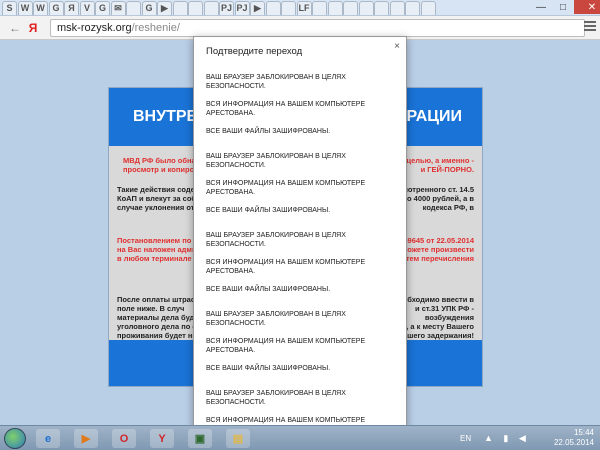 Image resolution: width=600 pixels, height=450 pixels. What do you see at coordinates (440, 165) in the screenshot?
I see `para1-right: целью, а именно -и ГЕЙ-ПОРНО.` at bounding box center [440, 165].